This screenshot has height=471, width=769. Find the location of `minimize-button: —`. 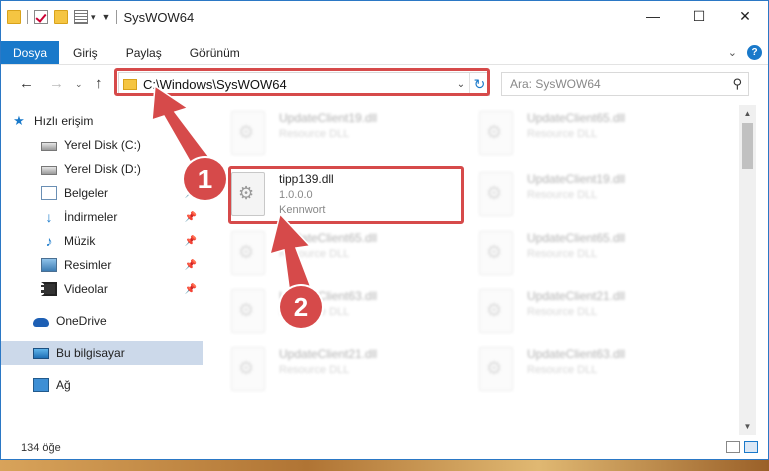

minimize-button: — is located at coordinates (653, 16).